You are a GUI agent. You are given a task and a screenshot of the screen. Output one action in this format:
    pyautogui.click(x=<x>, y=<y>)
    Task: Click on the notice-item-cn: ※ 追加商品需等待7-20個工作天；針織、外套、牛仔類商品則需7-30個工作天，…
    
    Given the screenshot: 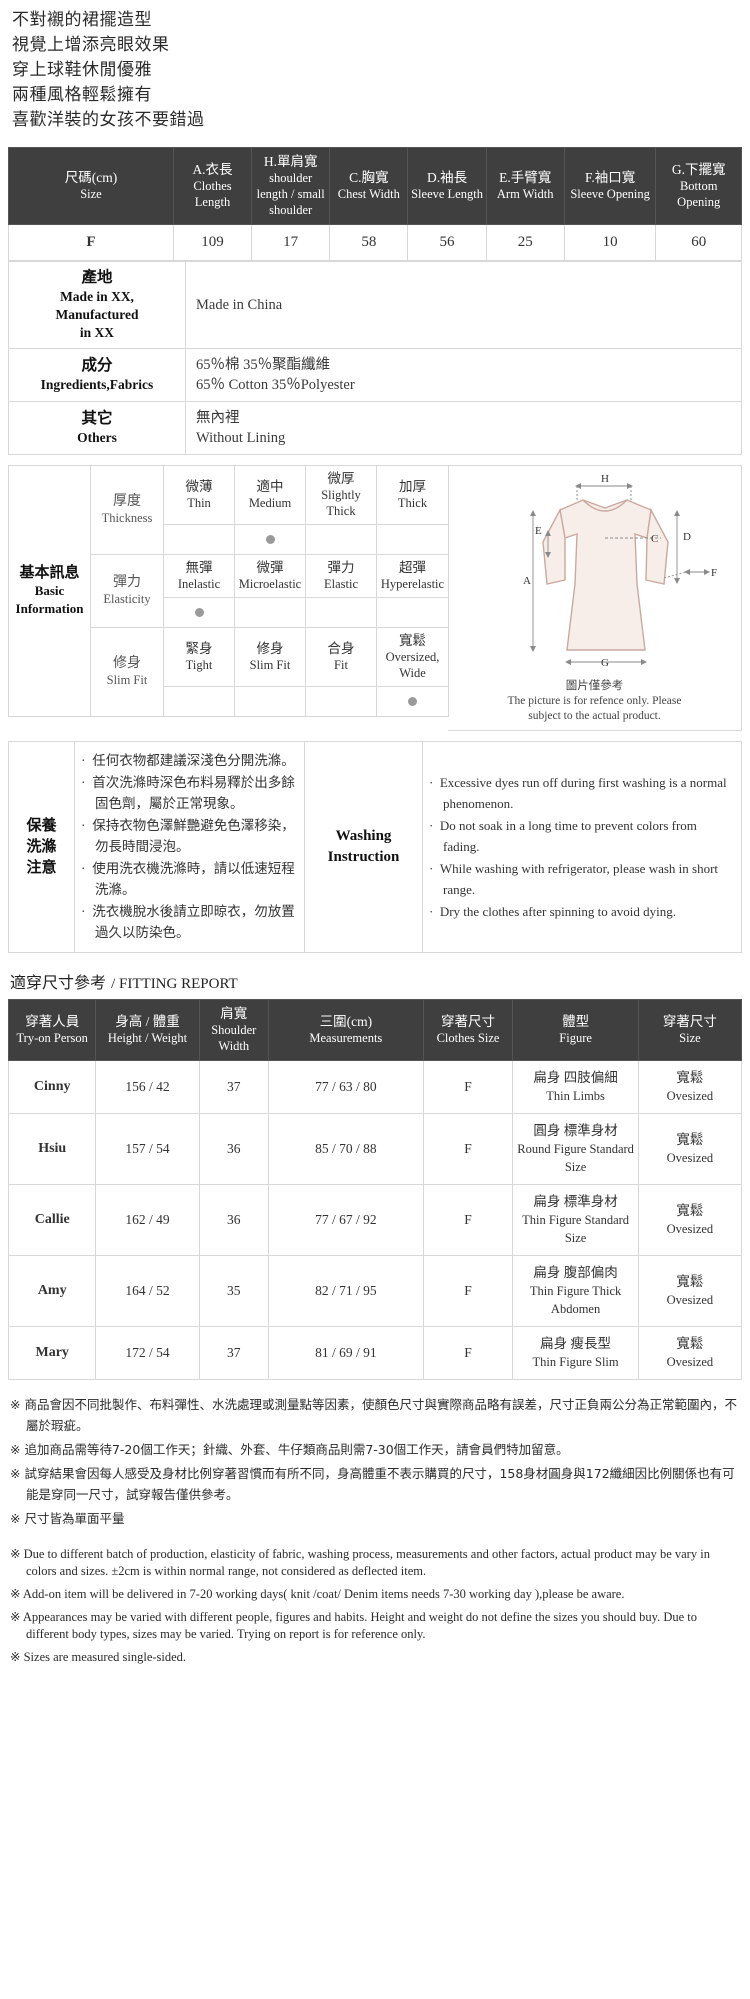 What is the action you would take?
    pyautogui.click(x=289, y=1449)
    